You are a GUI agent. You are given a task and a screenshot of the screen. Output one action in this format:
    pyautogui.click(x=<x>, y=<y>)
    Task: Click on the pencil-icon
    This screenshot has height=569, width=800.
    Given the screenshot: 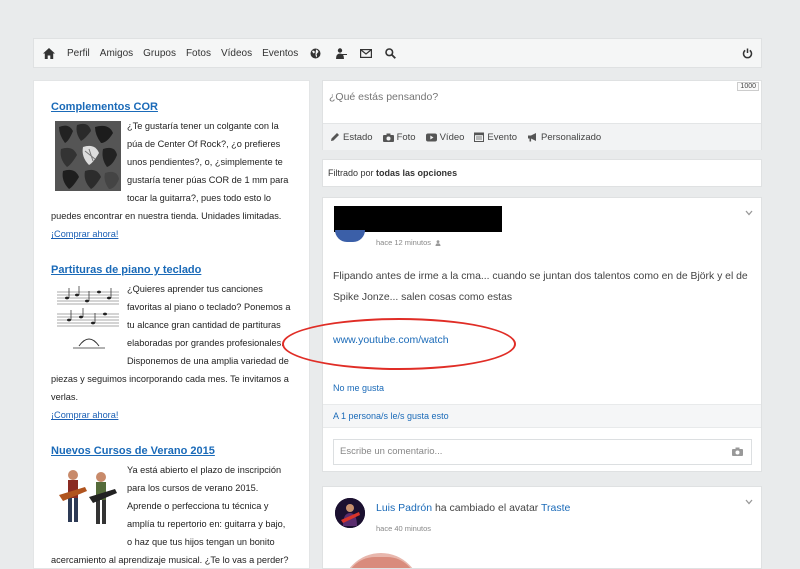 What is the action you would take?
    pyautogui.click(x=335, y=137)
    